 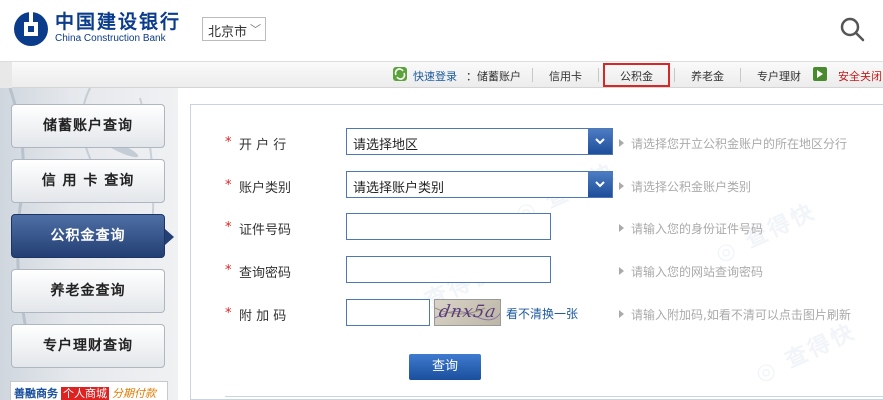 What do you see at coordinates (399, 188) in the screenshot?
I see `select-value: 请选择账户类别` at bounding box center [399, 188].